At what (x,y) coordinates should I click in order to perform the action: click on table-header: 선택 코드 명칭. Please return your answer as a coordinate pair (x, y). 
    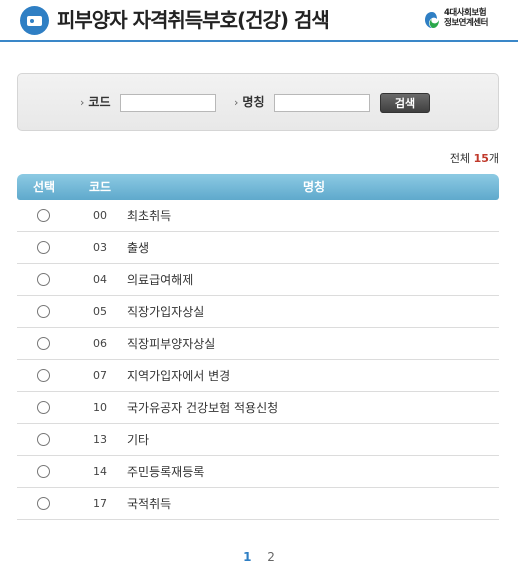
    Looking at the image, I should click on (258, 187).